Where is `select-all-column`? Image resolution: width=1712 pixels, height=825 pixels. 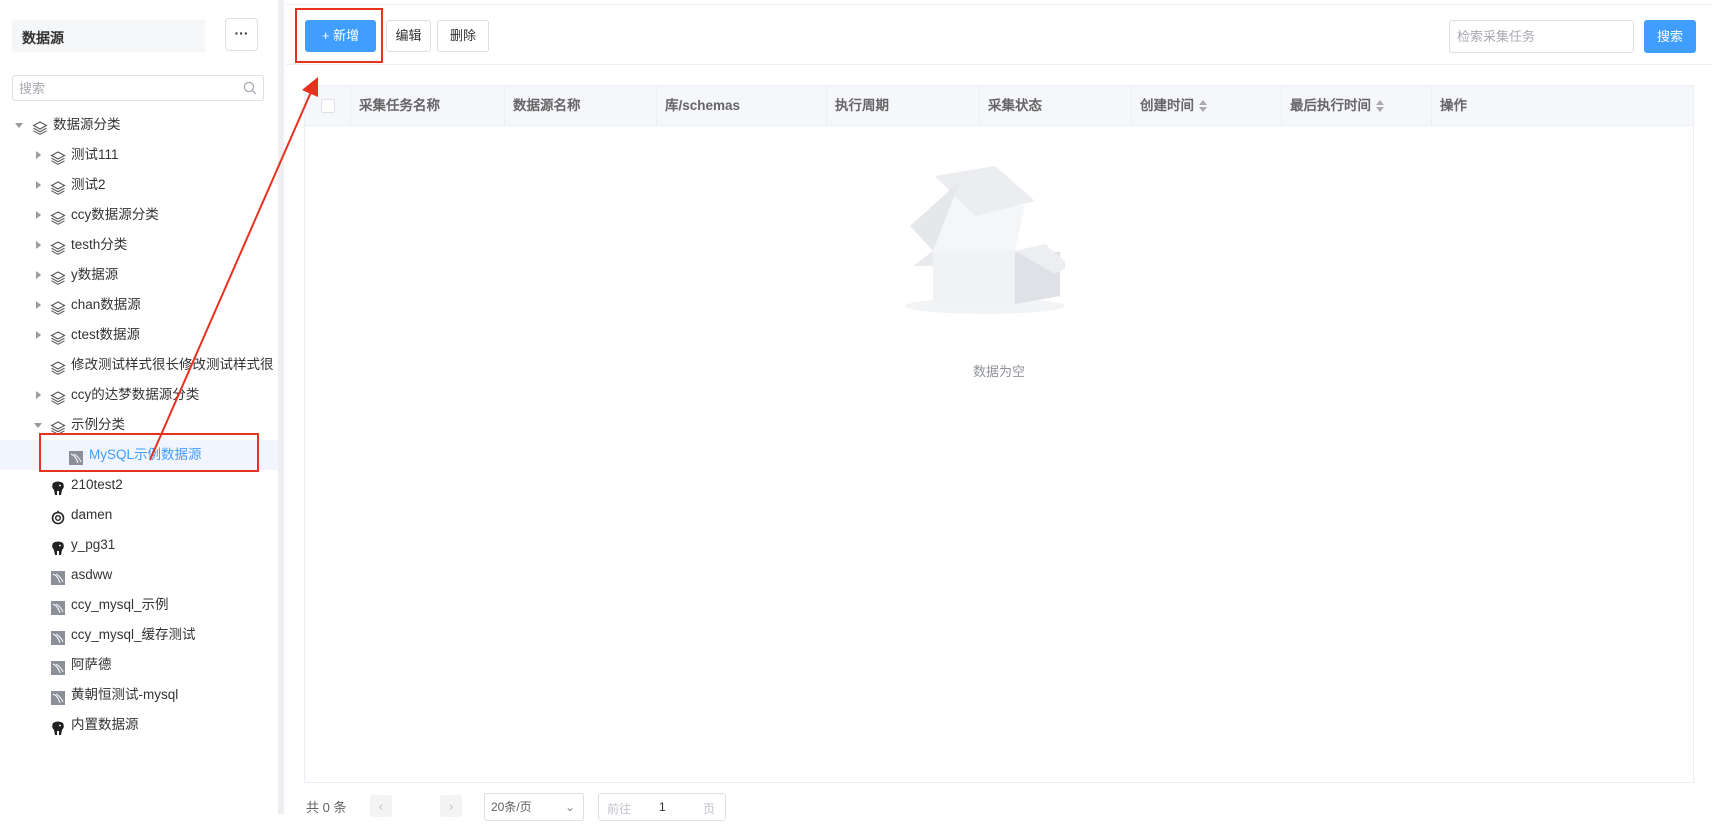
select-all-column is located at coordinates (328, 105).